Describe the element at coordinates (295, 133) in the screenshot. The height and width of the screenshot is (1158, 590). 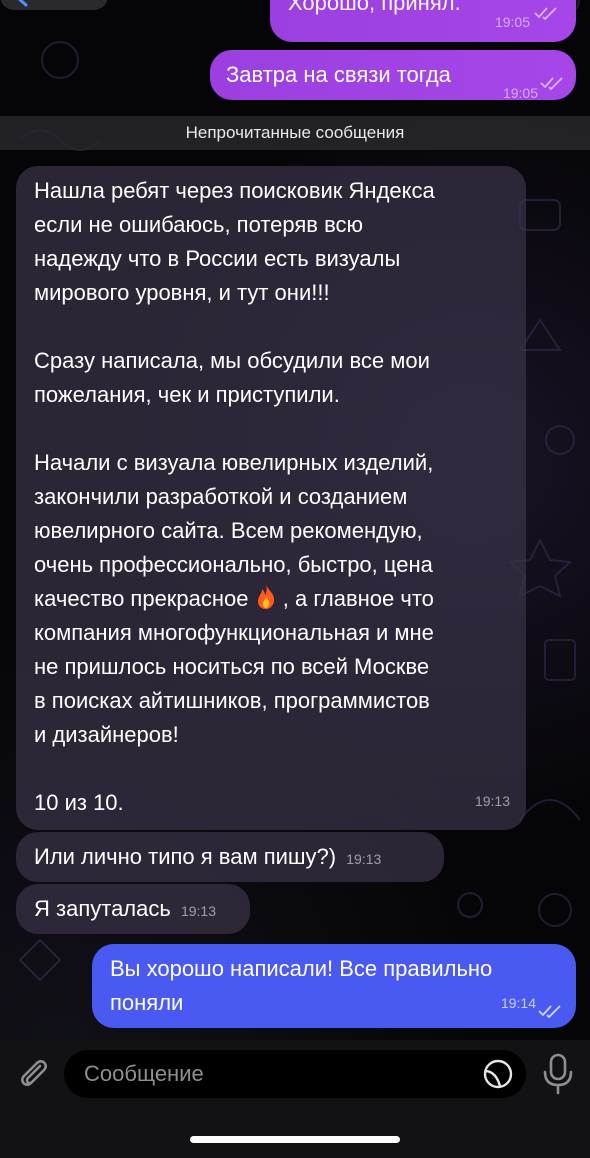
I see `unread-messages-banner: Непрочитанные сообщения` at that location.